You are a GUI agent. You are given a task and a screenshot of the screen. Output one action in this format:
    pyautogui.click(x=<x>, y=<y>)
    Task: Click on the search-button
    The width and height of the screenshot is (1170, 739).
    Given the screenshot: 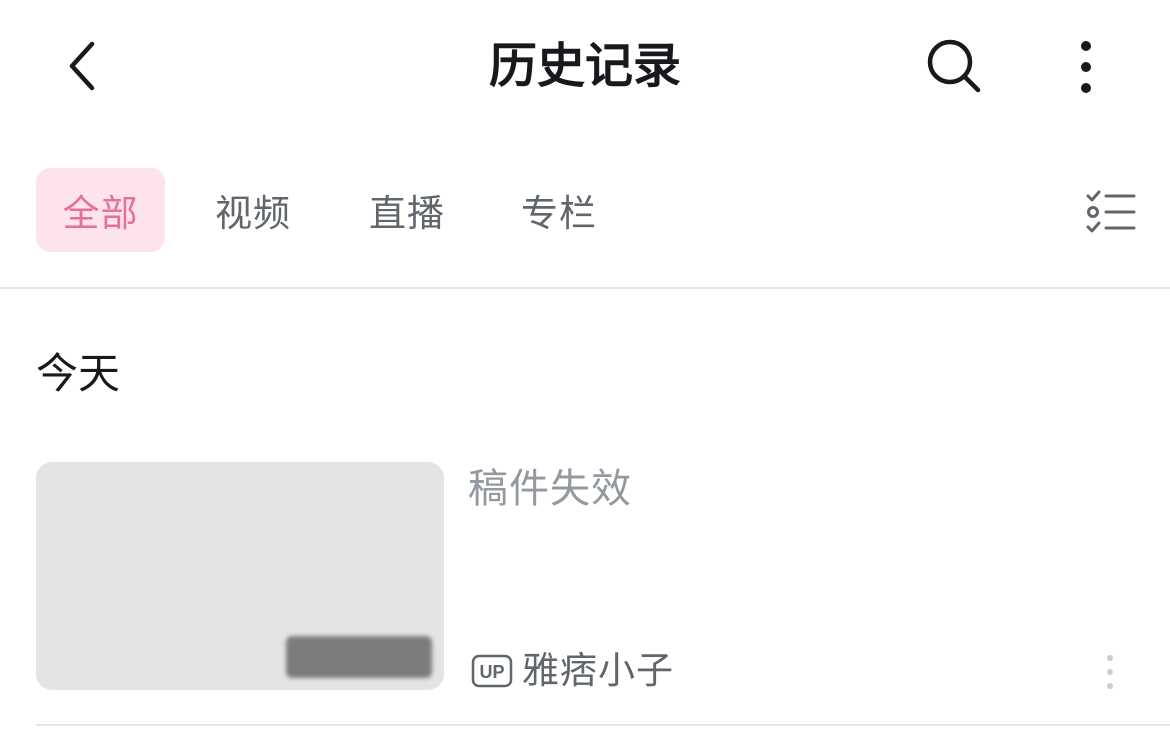 What is the action you would take?
    pyautogui.click(x=954, y=66)
    